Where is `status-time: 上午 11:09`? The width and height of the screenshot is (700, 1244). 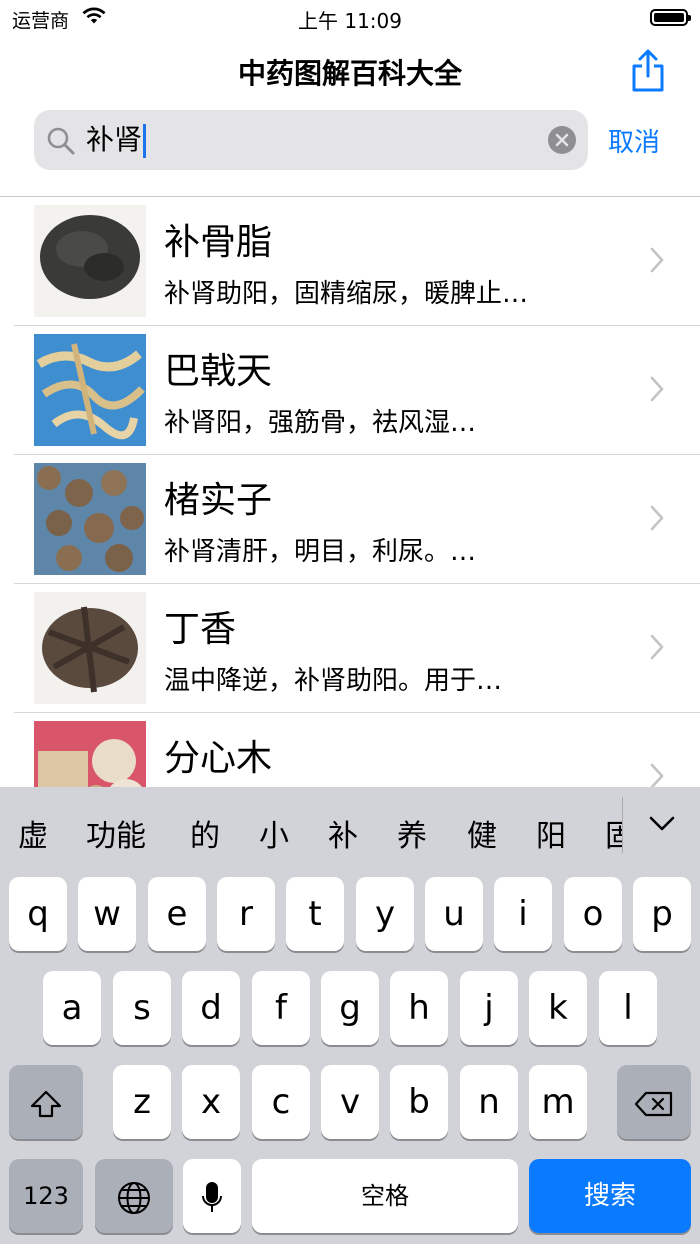 status-time: 上午 11:09 is located at coordinates (350, 21).